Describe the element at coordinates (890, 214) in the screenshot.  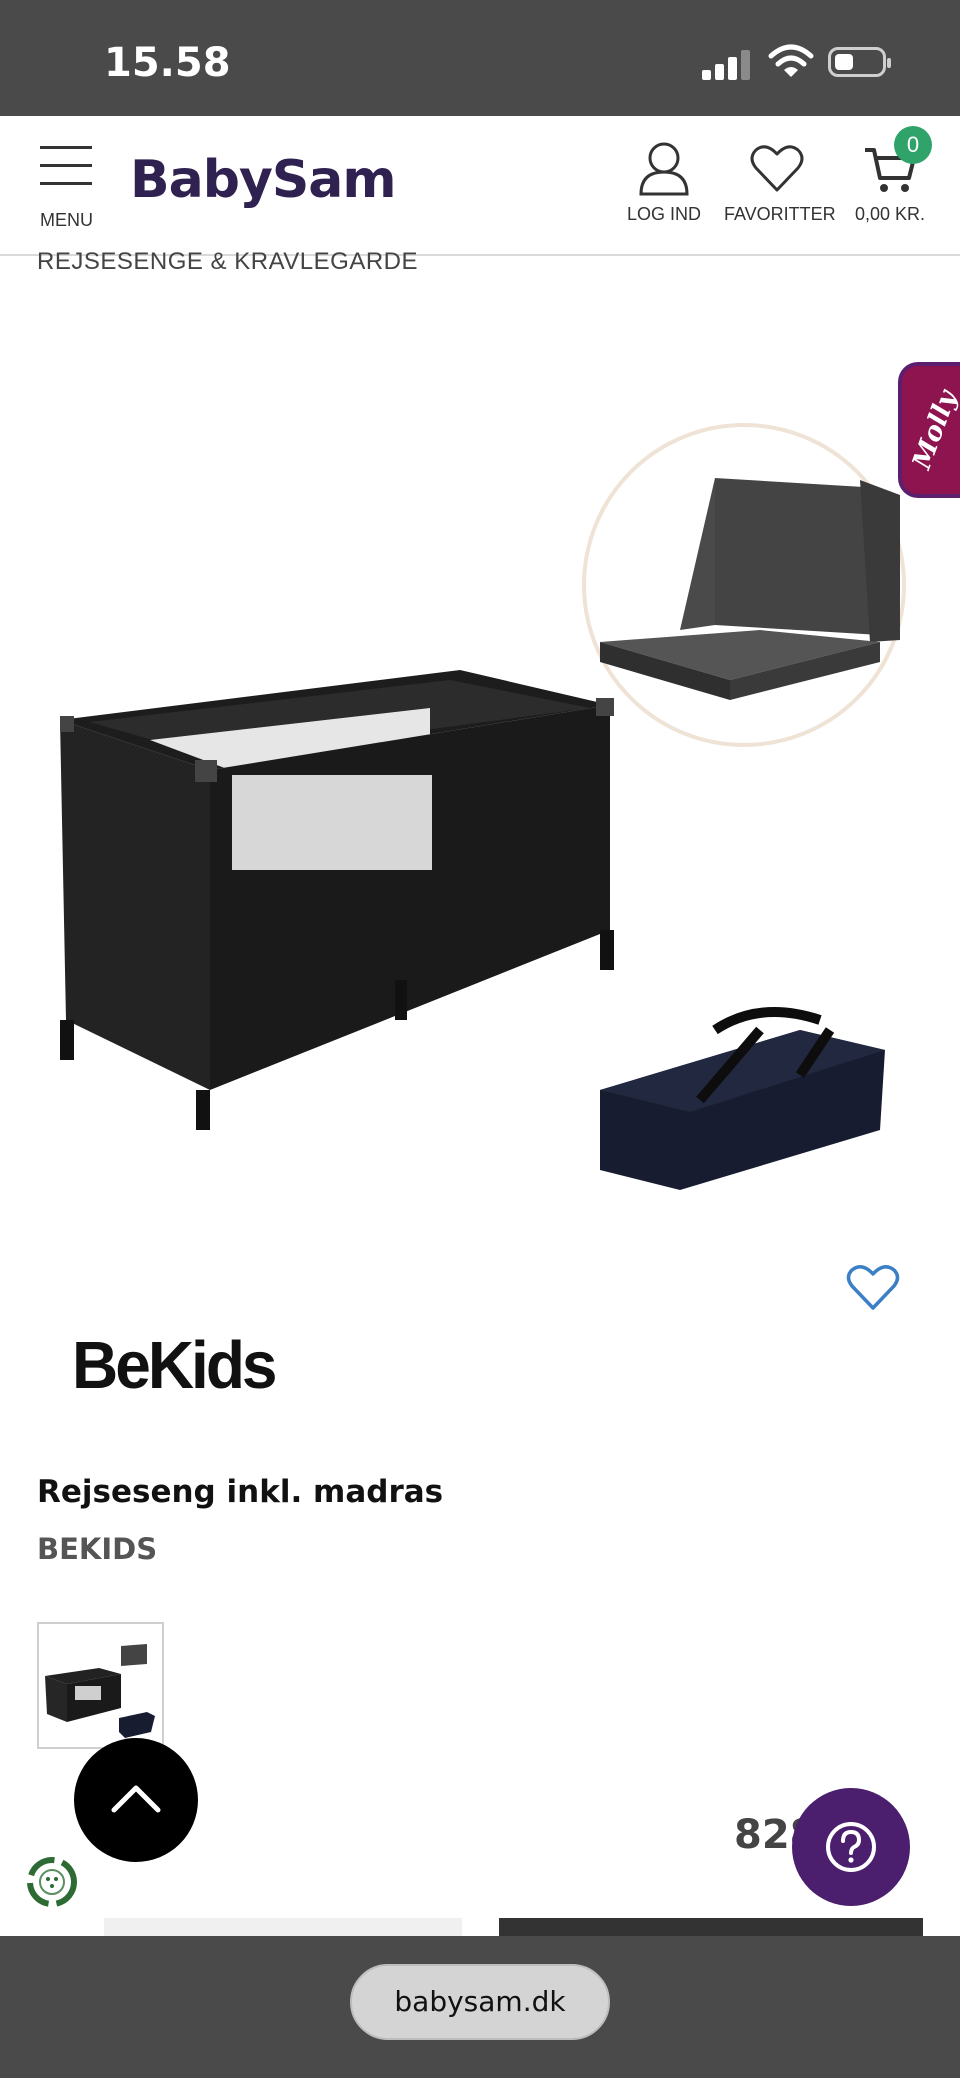
I see `cart-label: 0,00 KR.` at that location.